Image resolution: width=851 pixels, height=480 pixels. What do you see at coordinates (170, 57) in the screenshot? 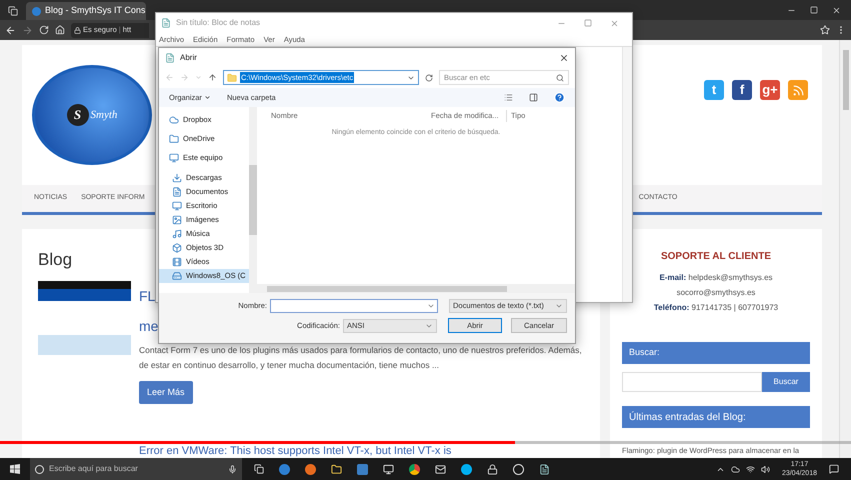
I see `dialog-icon` at bounding box center [170, 57].